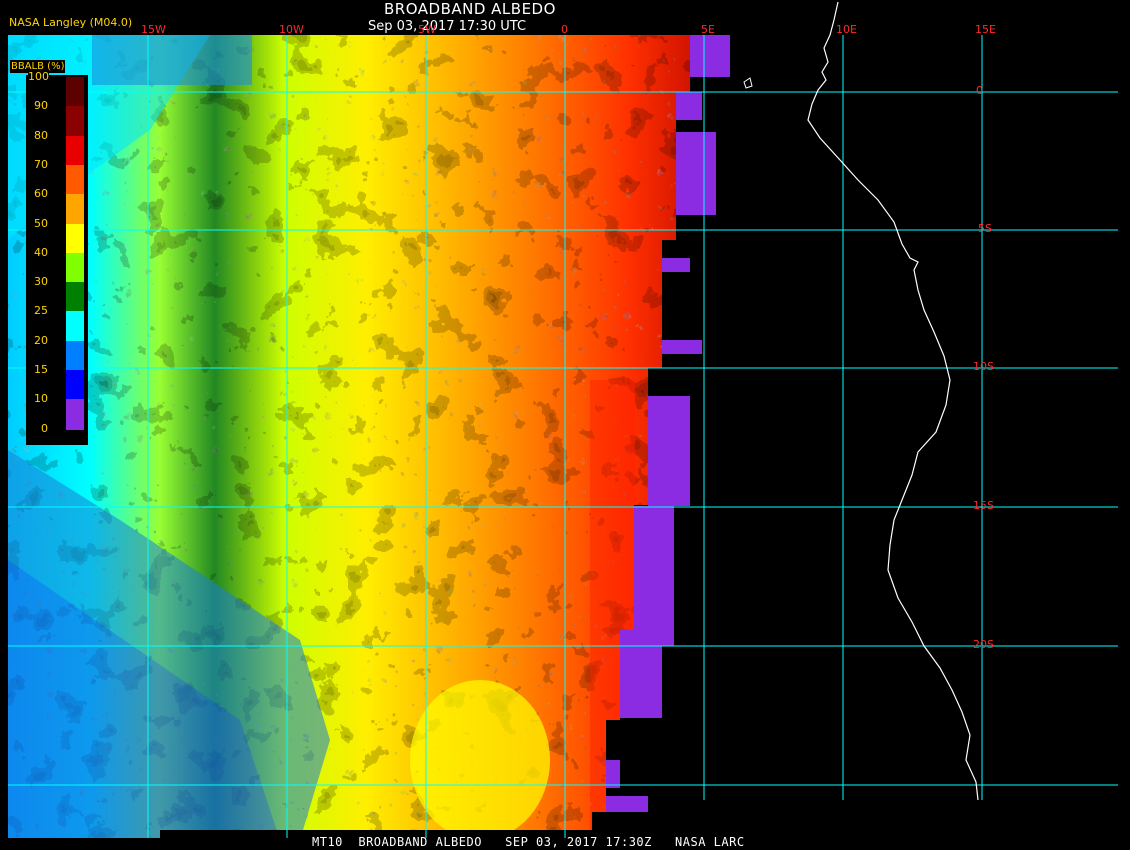 Image resolution: width=1130 pixels, height=850 pixels. Describe the element at coordinates (41, 135) in the screenshot. I see `legend-tick-80: 80` at that location.